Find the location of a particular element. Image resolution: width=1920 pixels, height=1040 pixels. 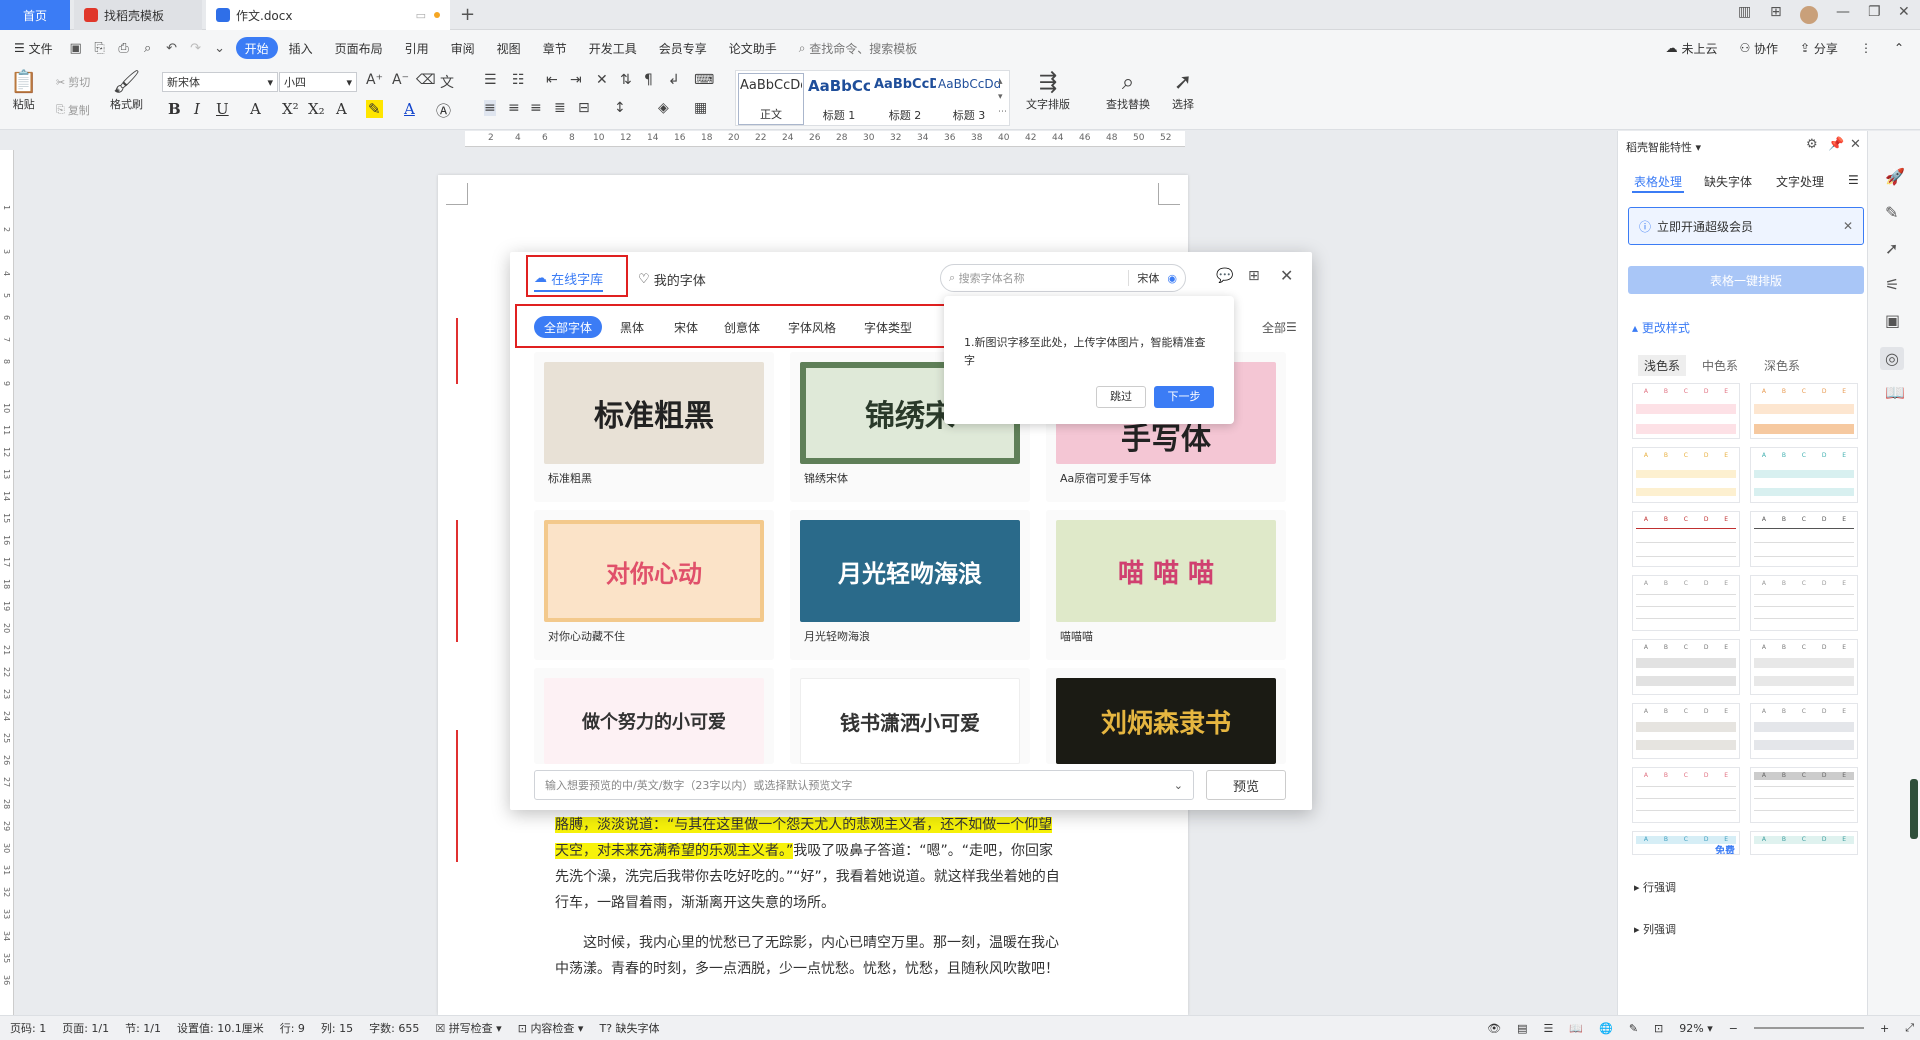

print-preview-icon: ⌕ is located at coordinates (148, 48).